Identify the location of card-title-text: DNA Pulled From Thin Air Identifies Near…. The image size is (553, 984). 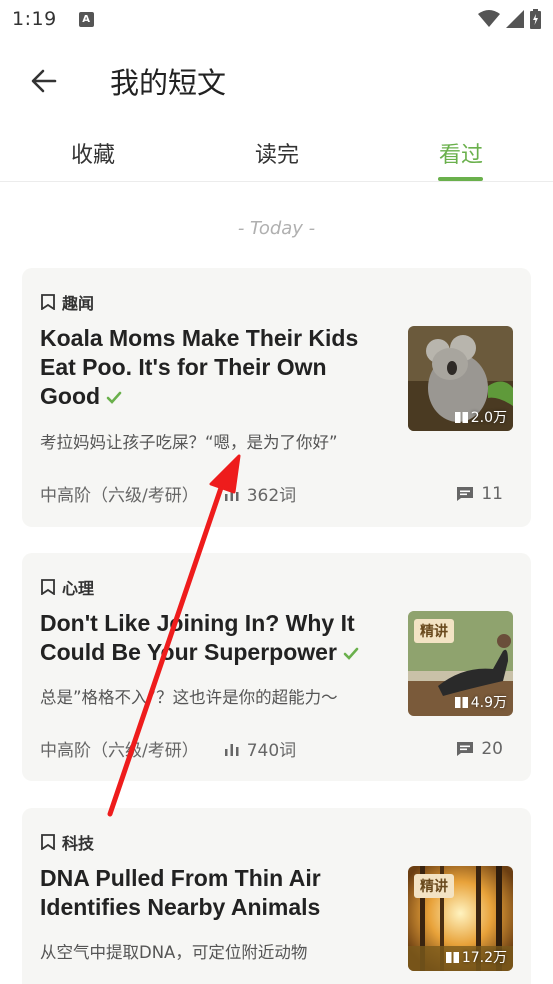
(180, 892).